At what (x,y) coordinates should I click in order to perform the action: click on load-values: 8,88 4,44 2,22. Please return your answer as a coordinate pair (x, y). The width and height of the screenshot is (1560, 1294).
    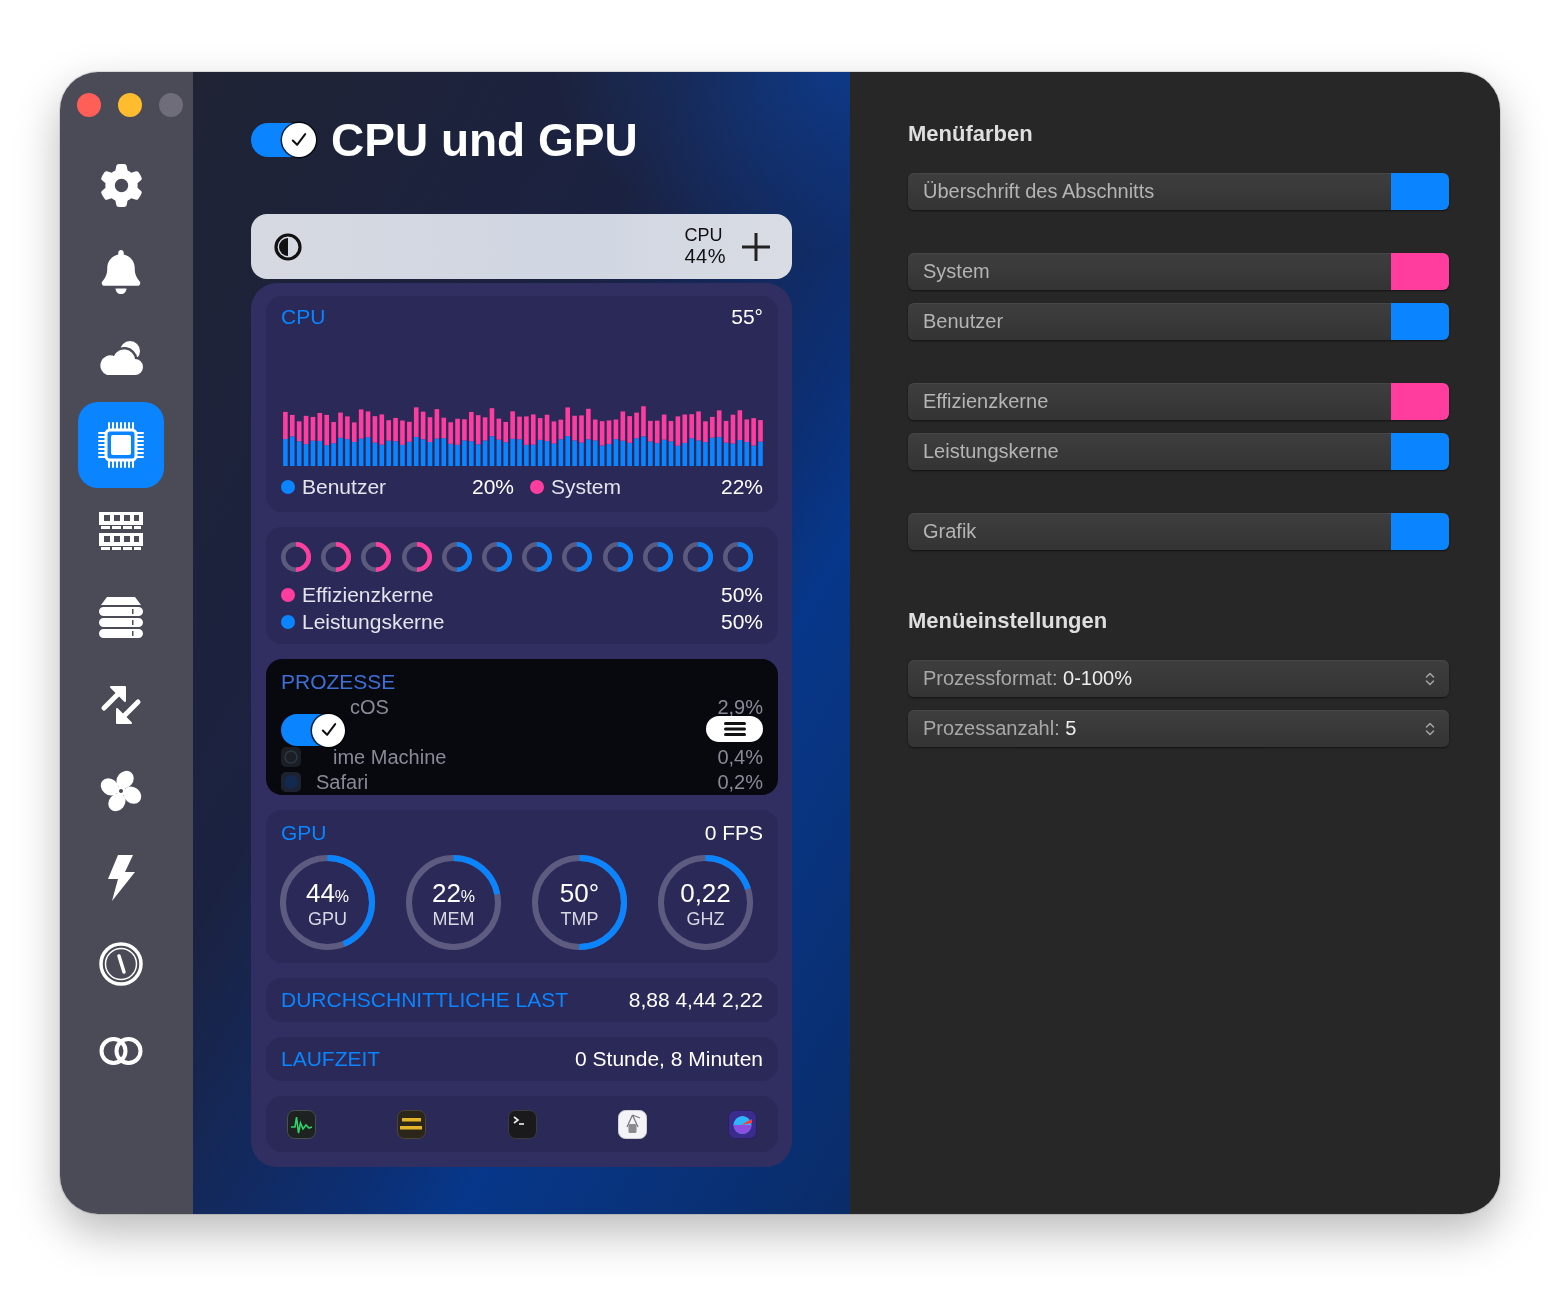
    Looking at the image, I should click on (695, 1000).